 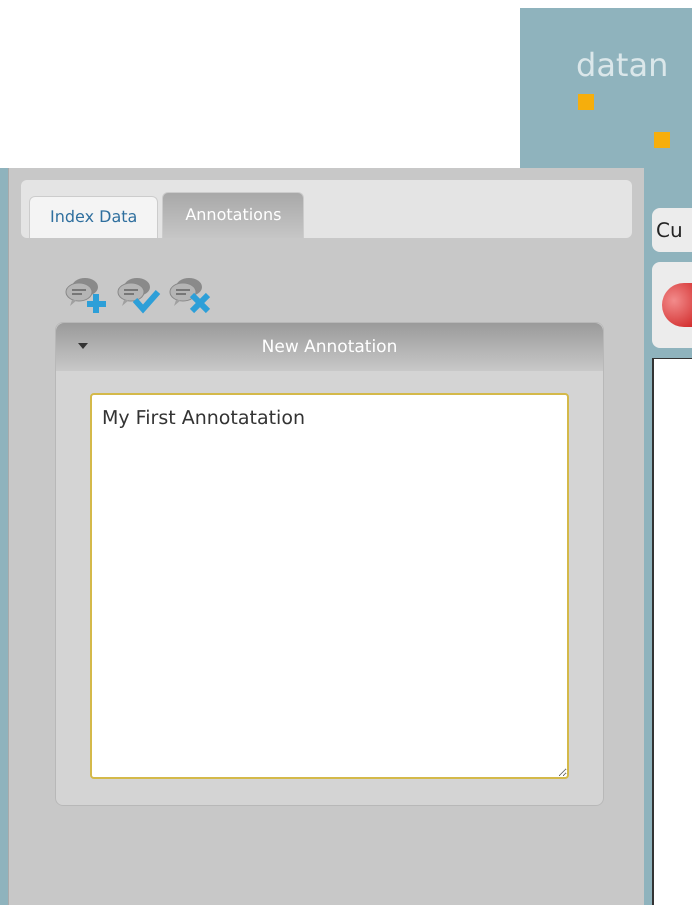 What do you see at coordinates (330, 347) in the screenshot?
I see `panel-title: New Annotation` at bounding box center [330, 347].